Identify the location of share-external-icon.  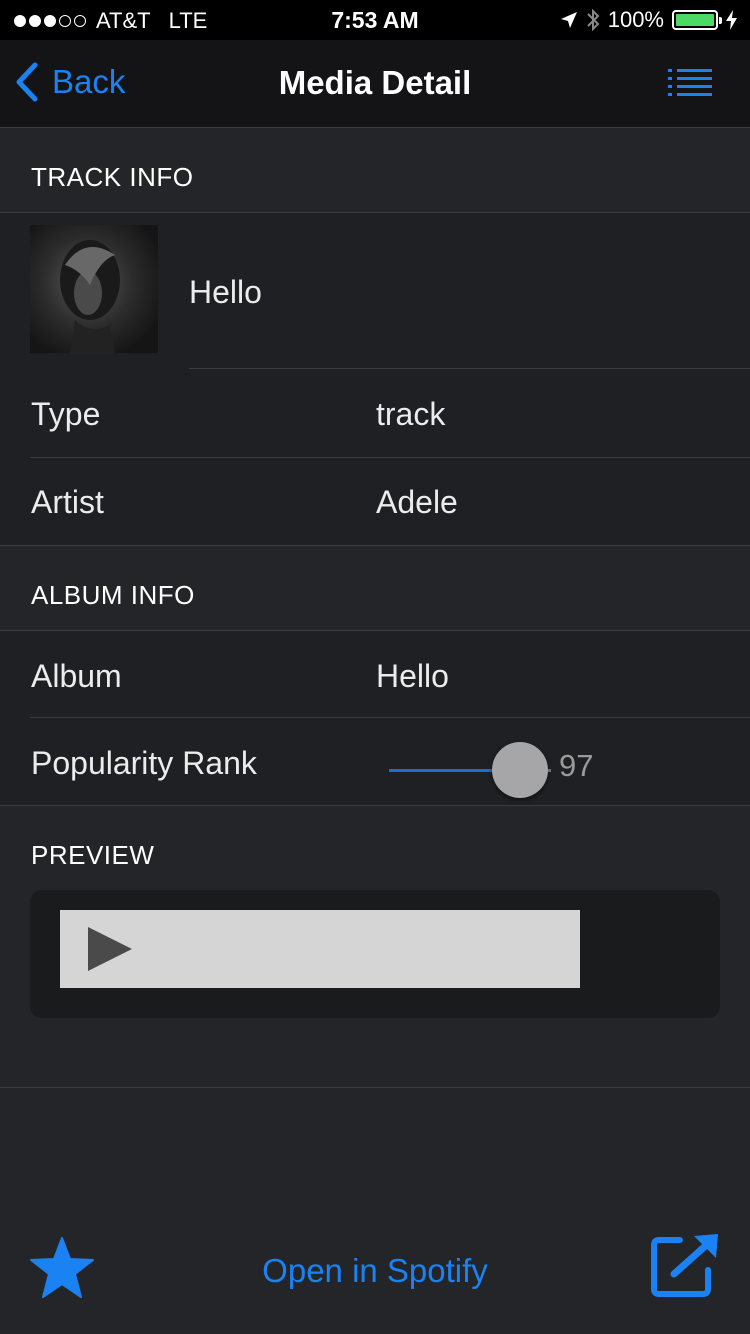
(684, 1265).